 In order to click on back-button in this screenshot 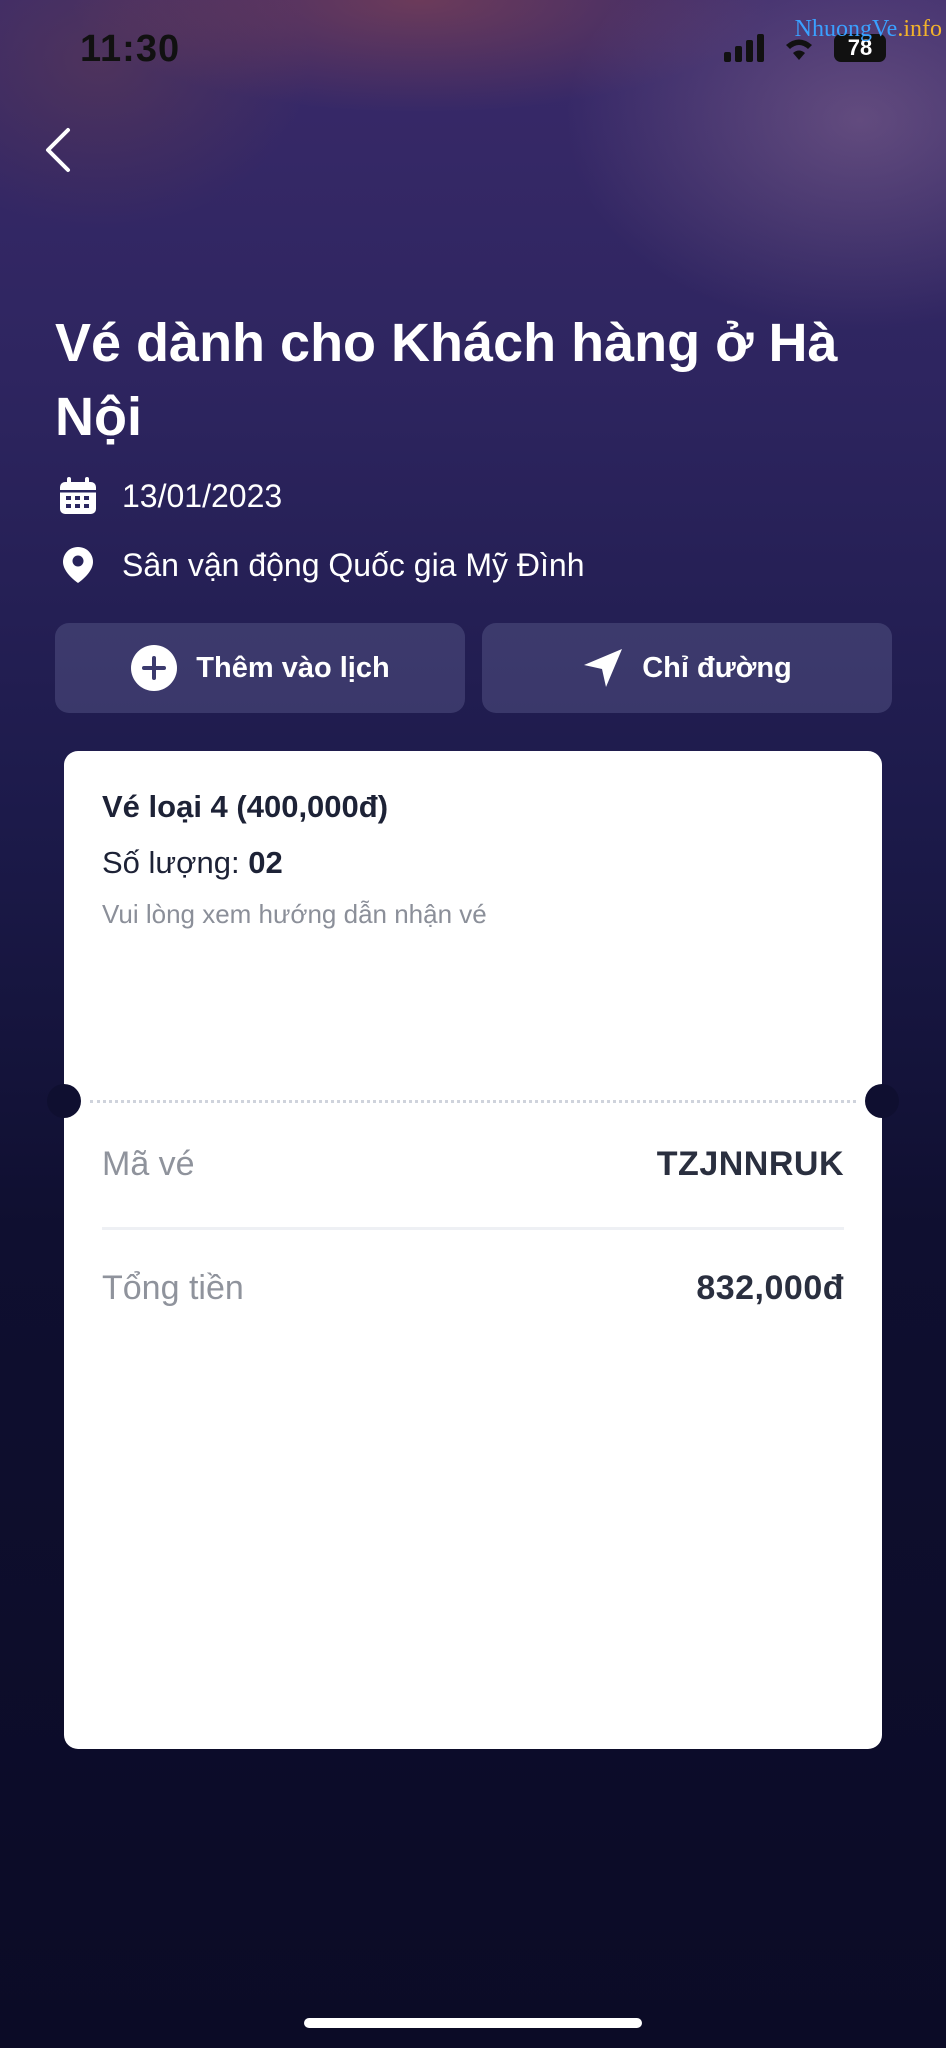, I will do `click(60, 150)`.